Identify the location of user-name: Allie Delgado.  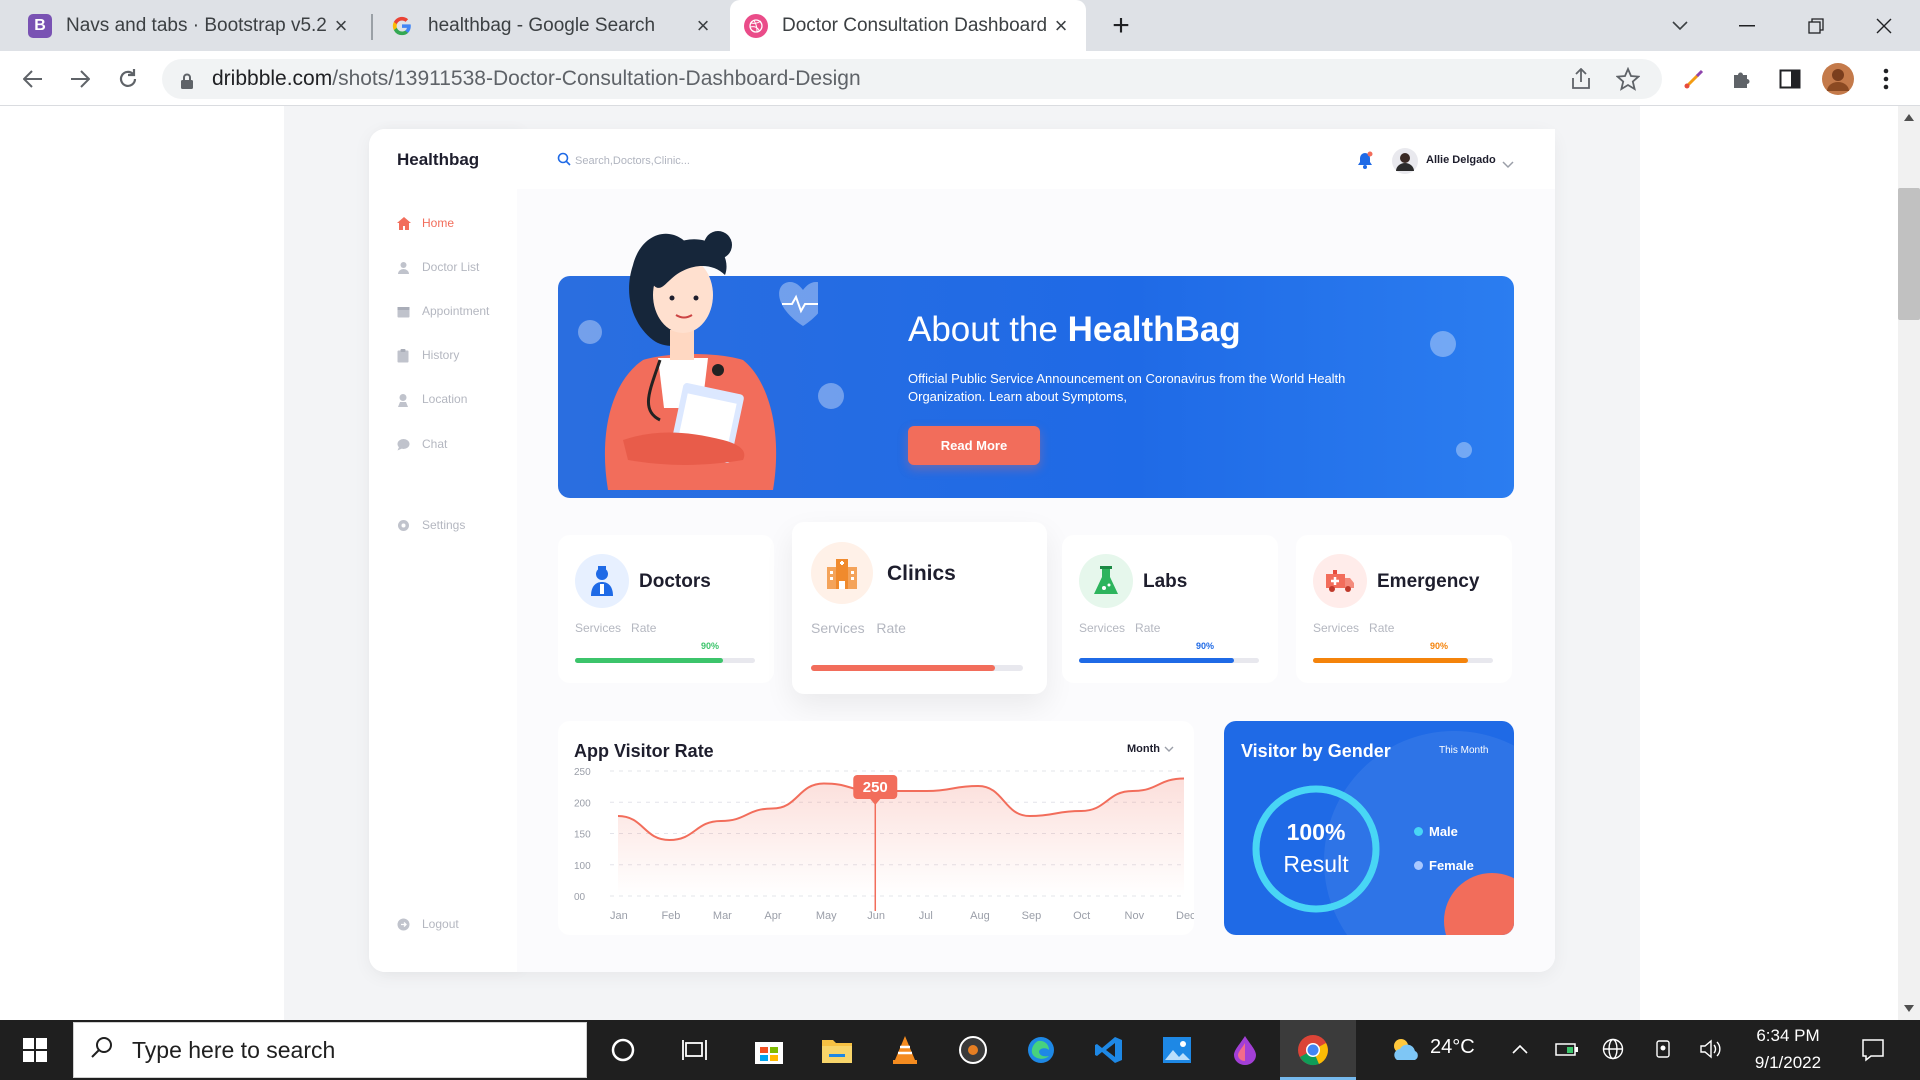
(1461, 160).